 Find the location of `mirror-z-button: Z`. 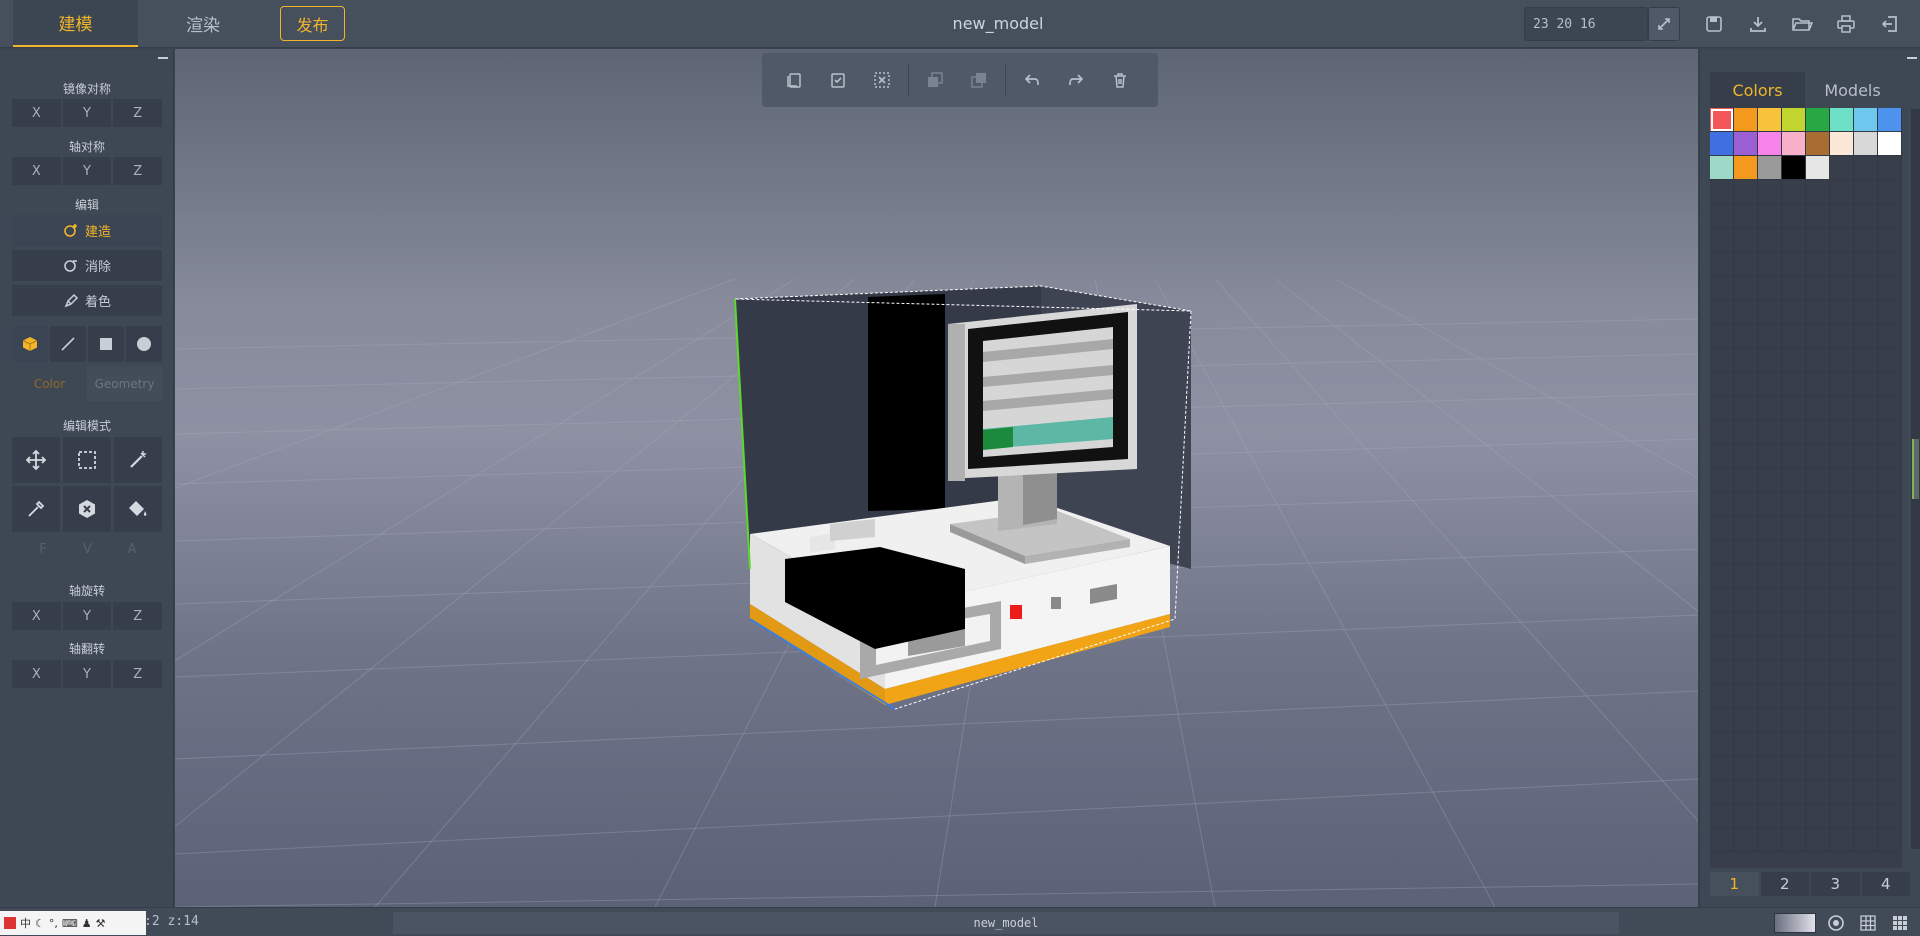

mirror-z-button: Z is located at coordinates (138, 113).